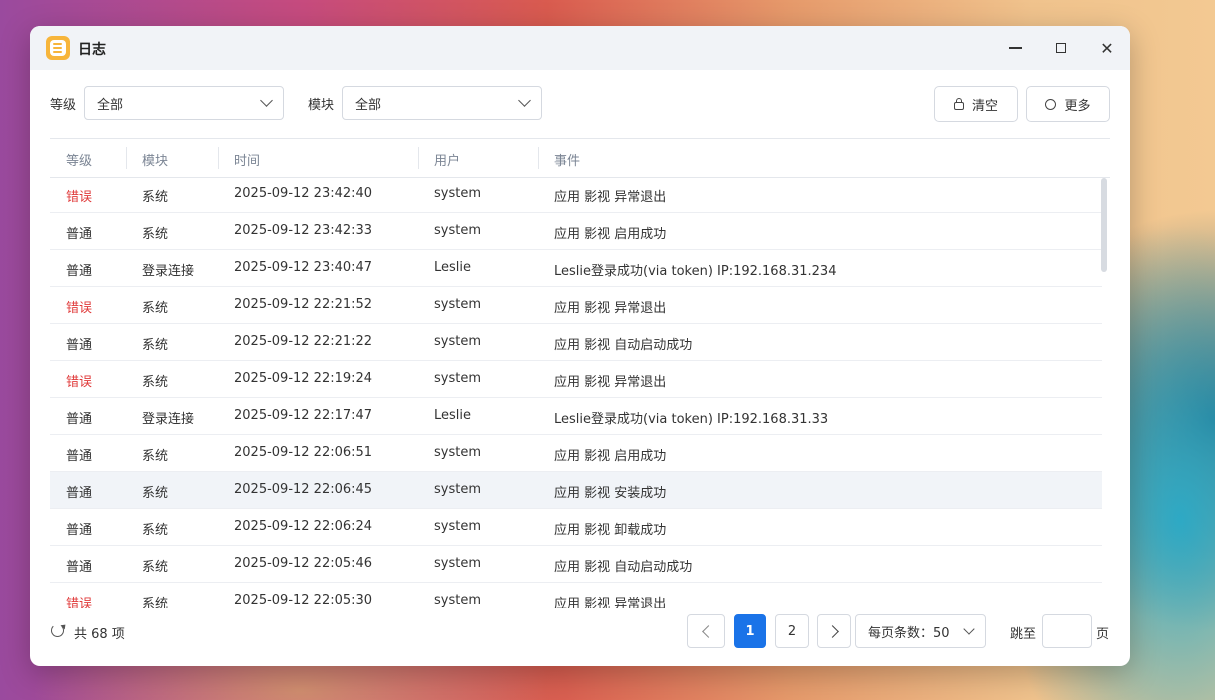 The width and height of the screenshot is (1215, 700). I want to click on module-filter-select: 全部, so click(442, 103).